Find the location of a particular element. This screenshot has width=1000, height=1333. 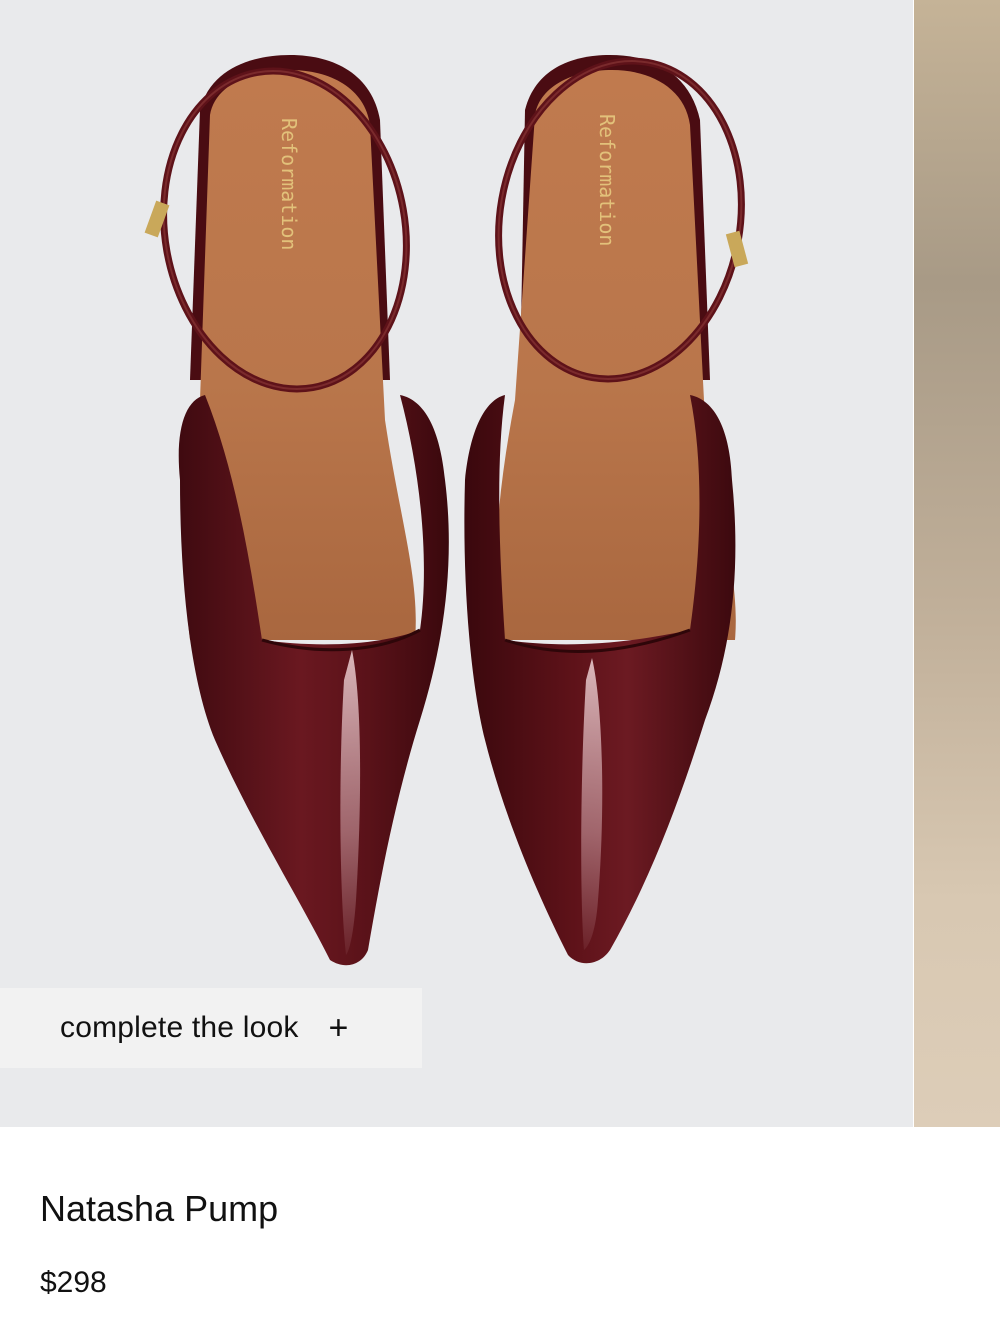

complete-the-look-label: complete the look is located at coordinates (179, 1027).